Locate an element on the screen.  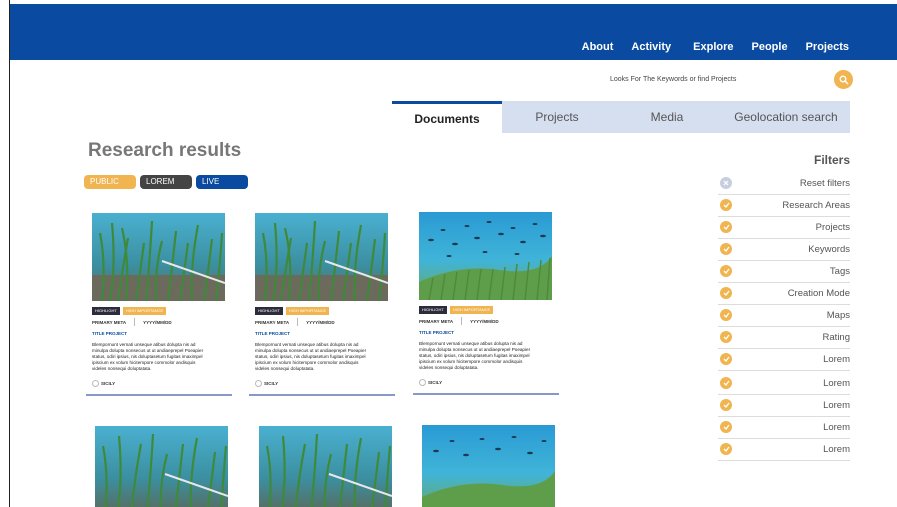
top-navigation: About Activity Explore People Projects is located at coordinates (706, 47).